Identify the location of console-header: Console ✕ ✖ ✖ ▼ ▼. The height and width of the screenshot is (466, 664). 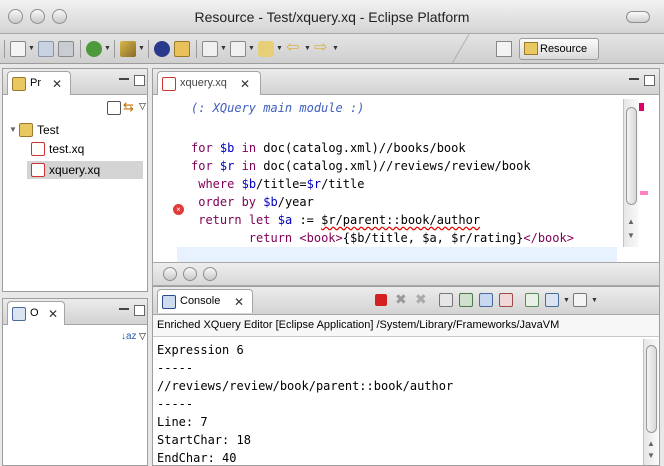
(406, 301).